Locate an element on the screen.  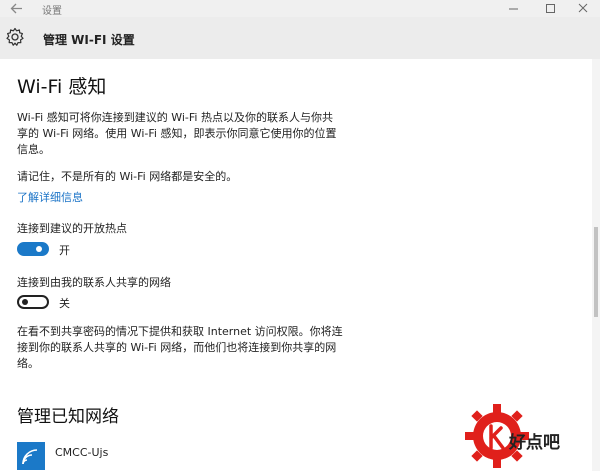
description-line-3: 信息。 is located at coordinates (33, 149).